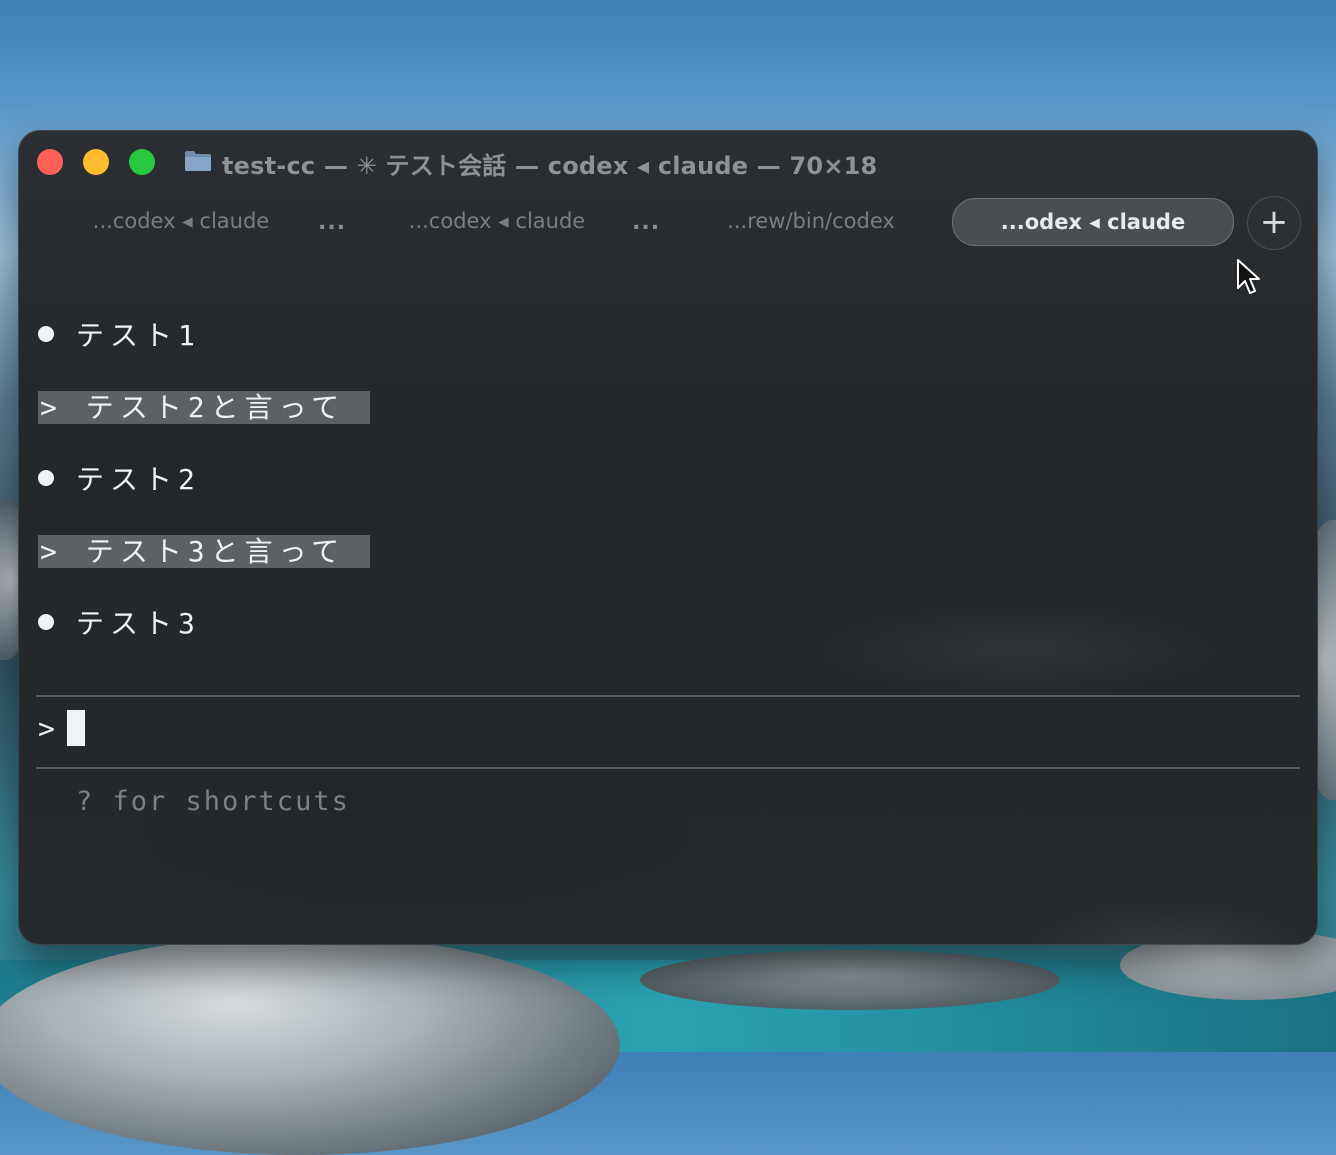 The width and height of the screenshot is (1336, 1155). Describe the element at coordinates (198, 161) in the screenshot. I see `folder-icon` at that location.